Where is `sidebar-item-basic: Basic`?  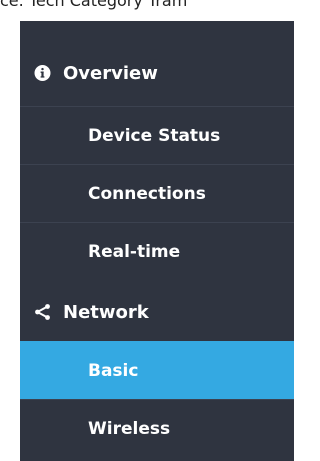 sidebar-item-basic: Basic is located at coordinates (157, 370).